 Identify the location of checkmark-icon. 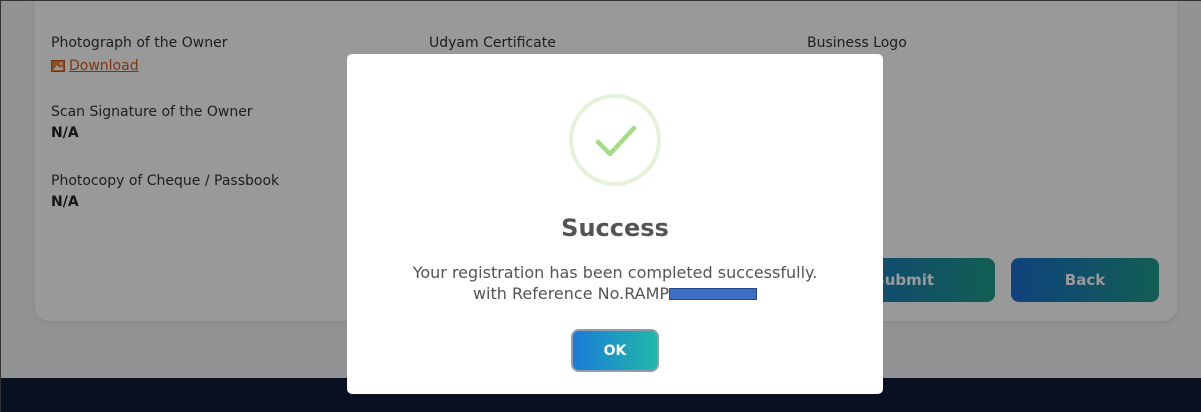
(616, 141).